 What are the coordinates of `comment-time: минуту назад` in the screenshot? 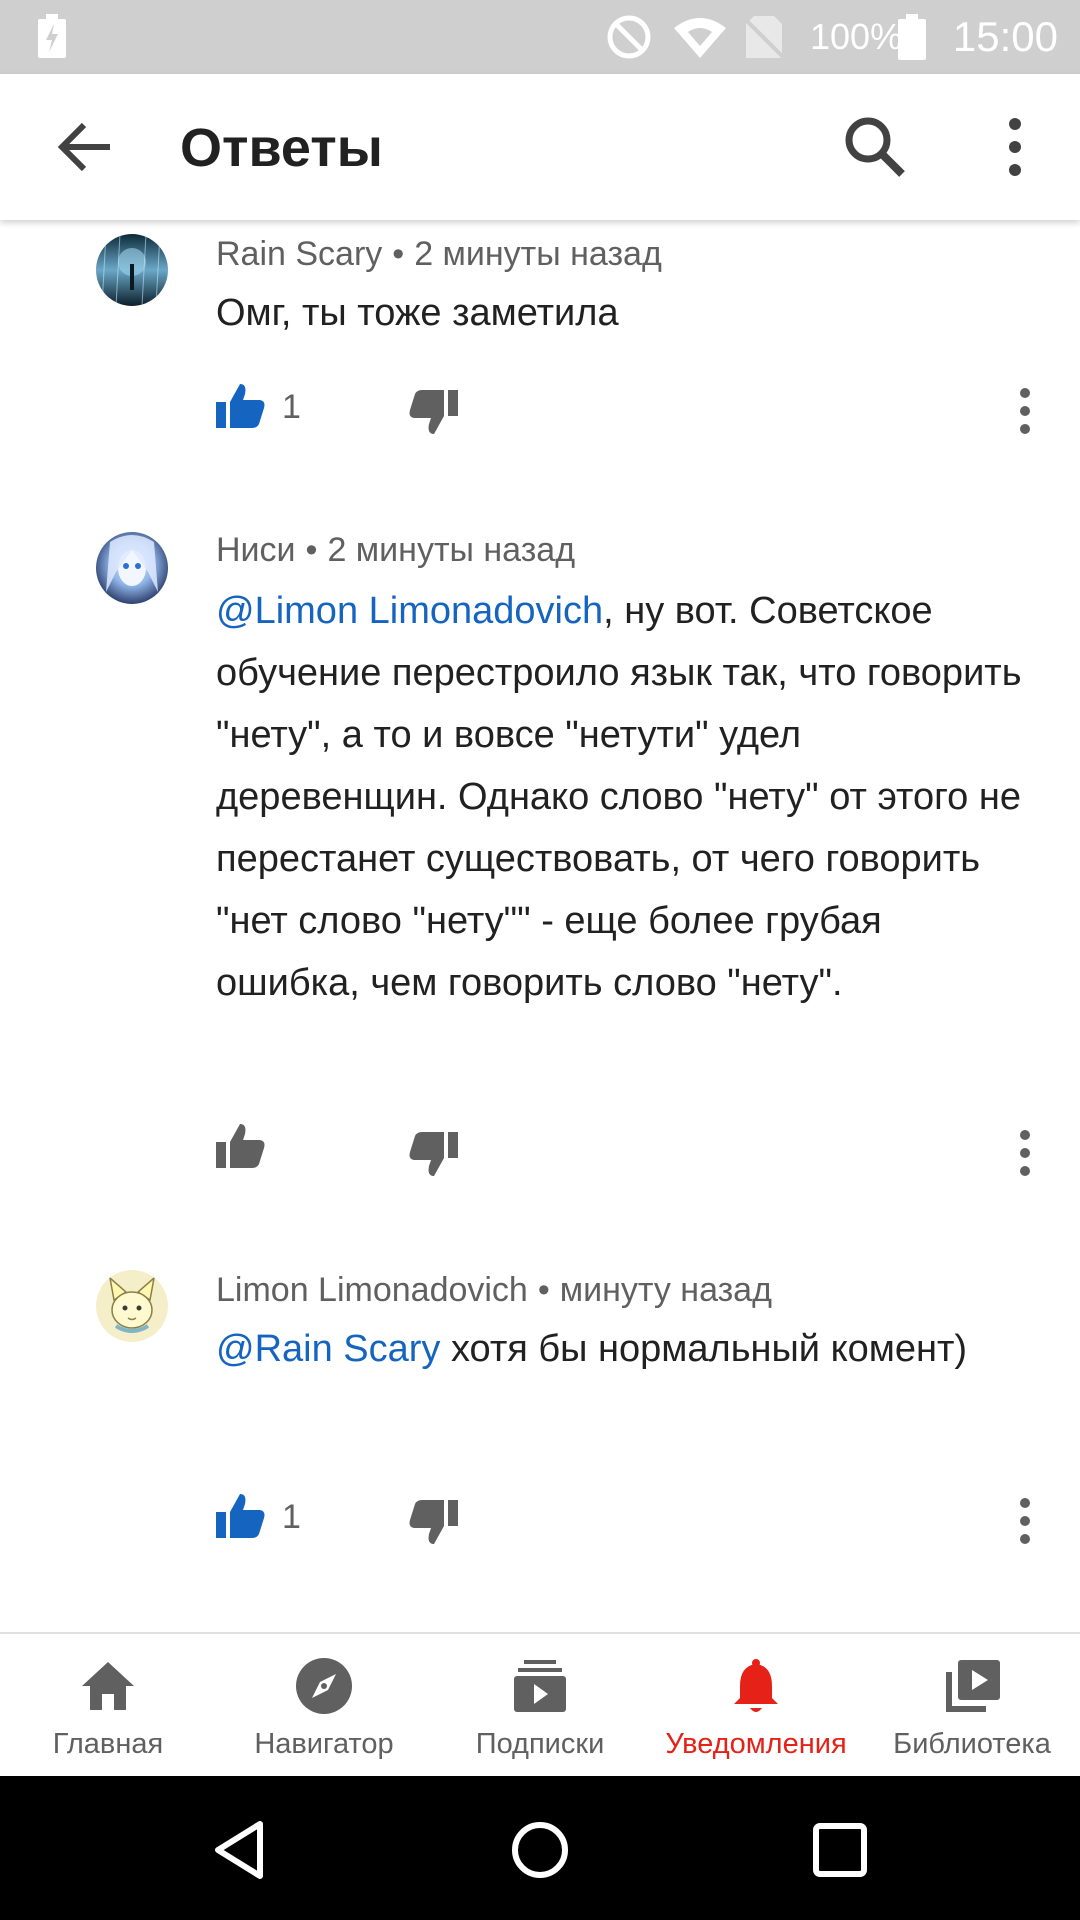 It's located at (665, 1290).